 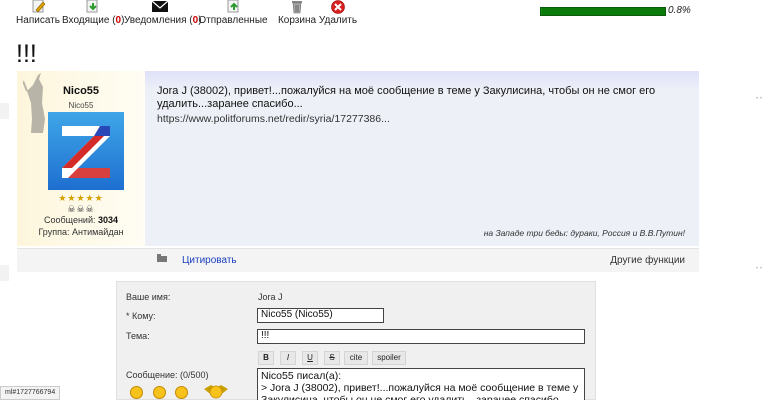 What do you see at coordinates (163, 14) in the screenshot?
I see `notifications-button: Уведомления (0)` at bounding box center [163, 14].